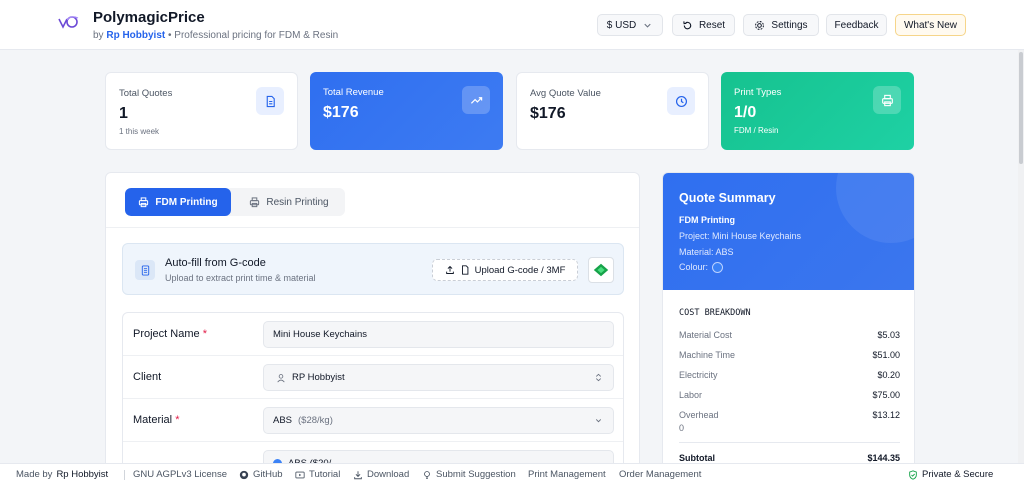 The height and width of the screenshot is (485, 1024). I want to click on footer-made-by: Made by Rp Hobbyist, so click(62, 474).